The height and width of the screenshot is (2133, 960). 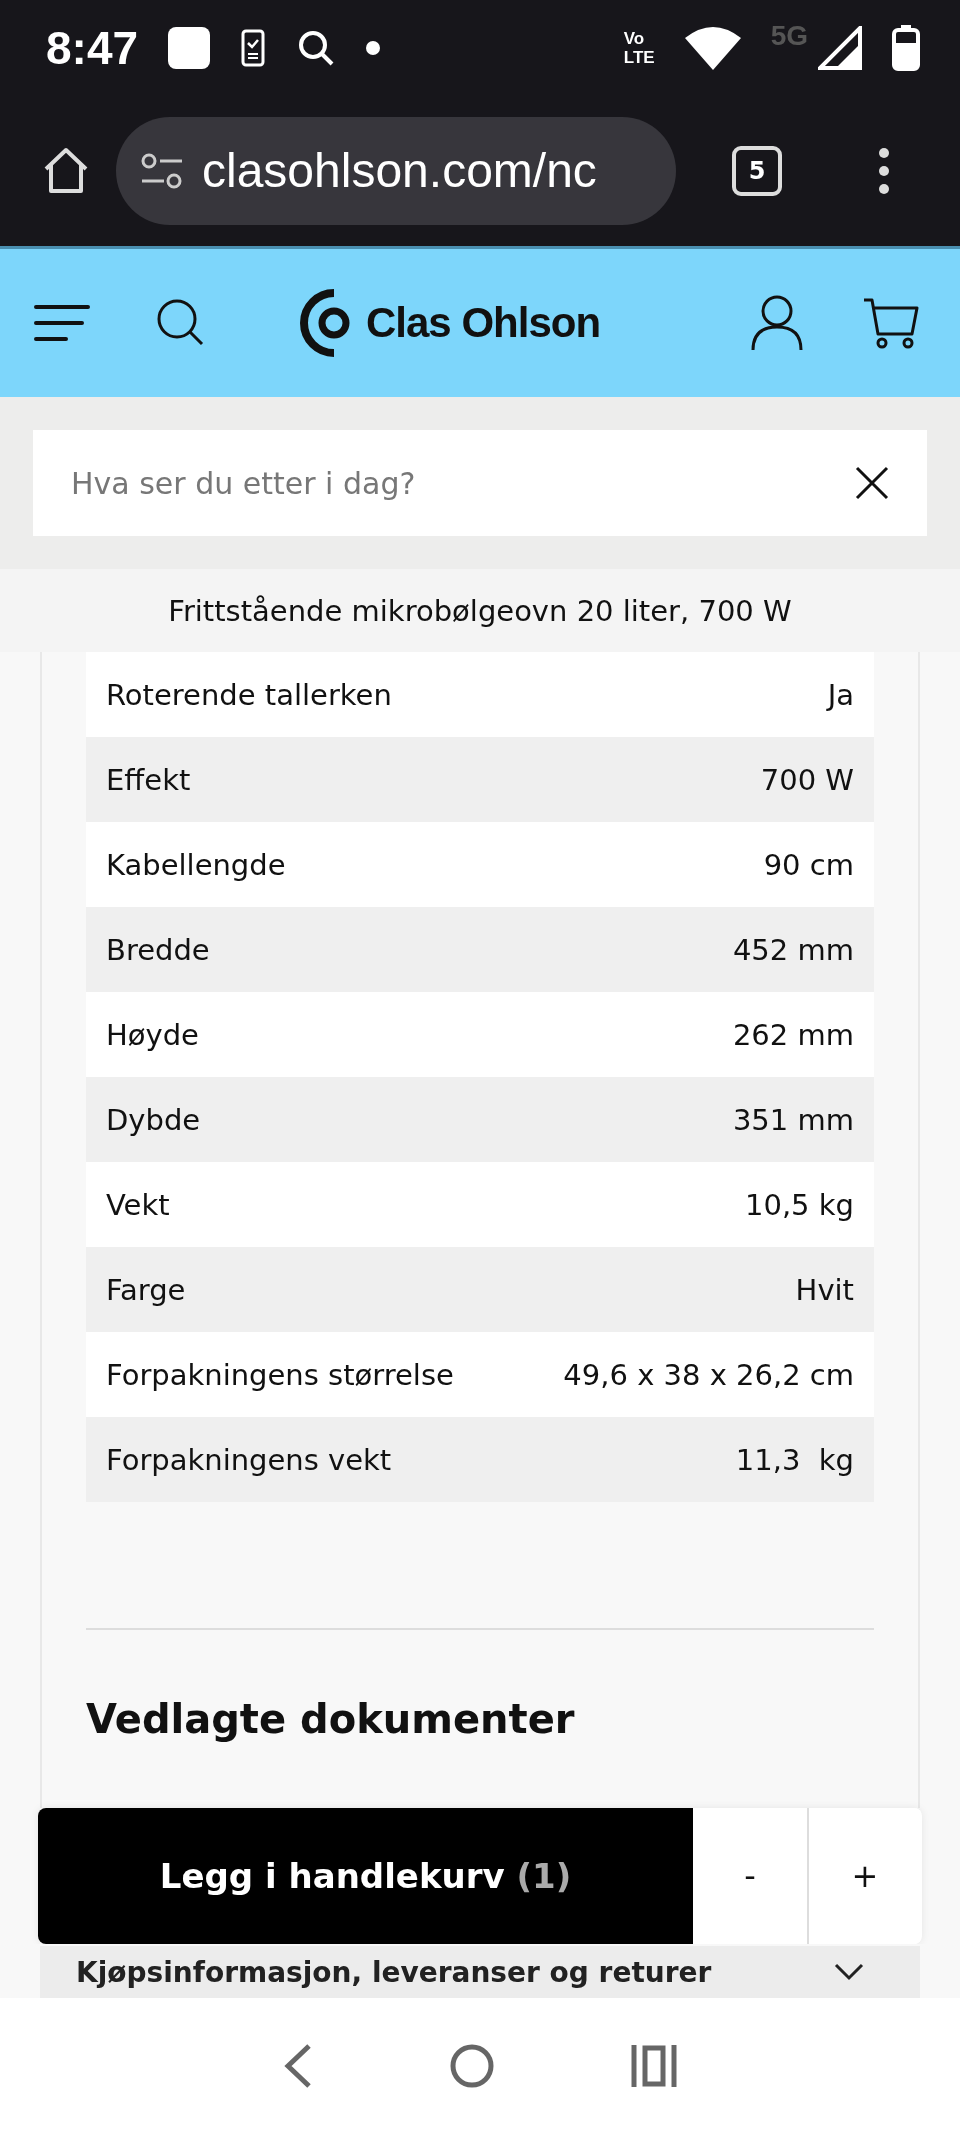 I want to click on spec-value: 49,6 x 38 x 26,2 cm, so click(x=708, y=1374).